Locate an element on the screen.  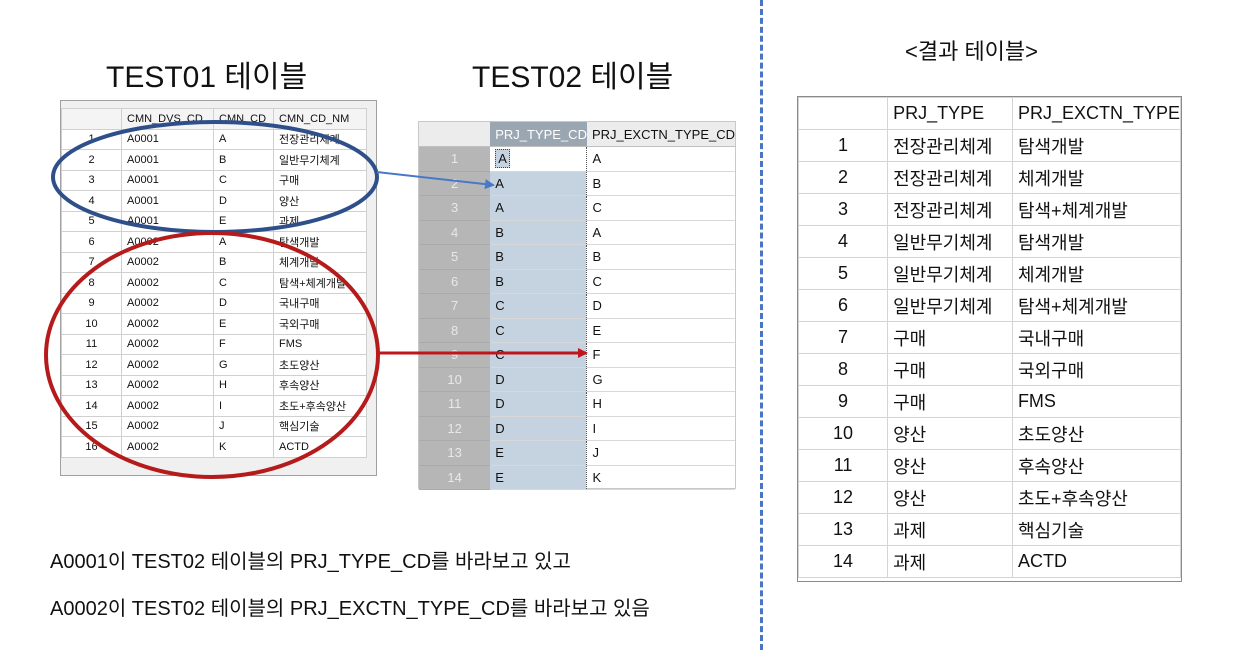
test02-row: 2AB is located at coordinates (577, 183).